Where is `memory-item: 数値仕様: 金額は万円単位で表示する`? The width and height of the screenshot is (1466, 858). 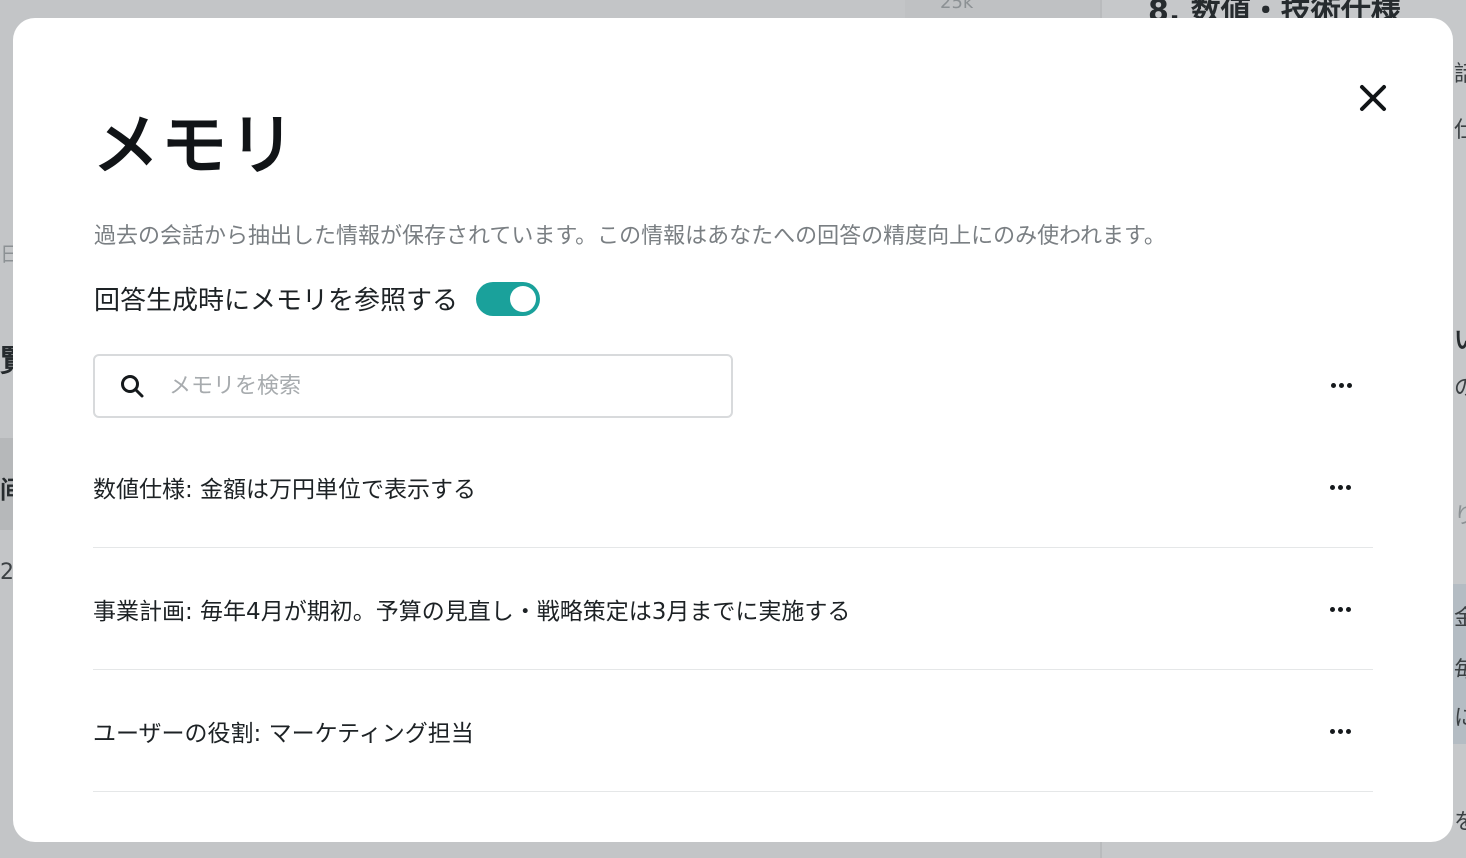
memory-item: 数値仕様: 金額は万円単位で表示する is located at coordinates (733, 487).